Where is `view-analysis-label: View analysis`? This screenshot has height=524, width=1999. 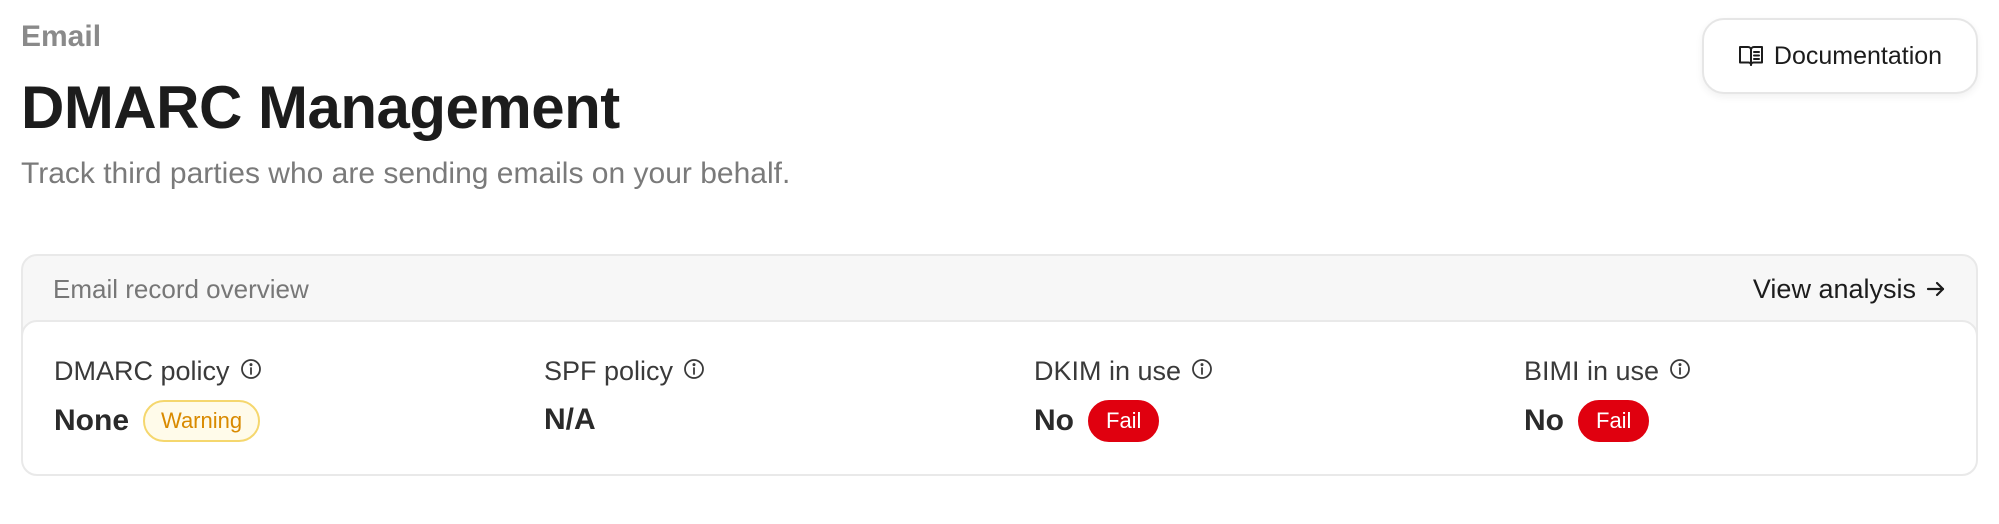
view-analysis-label: View analysis is located at coordinates (1834, 288).